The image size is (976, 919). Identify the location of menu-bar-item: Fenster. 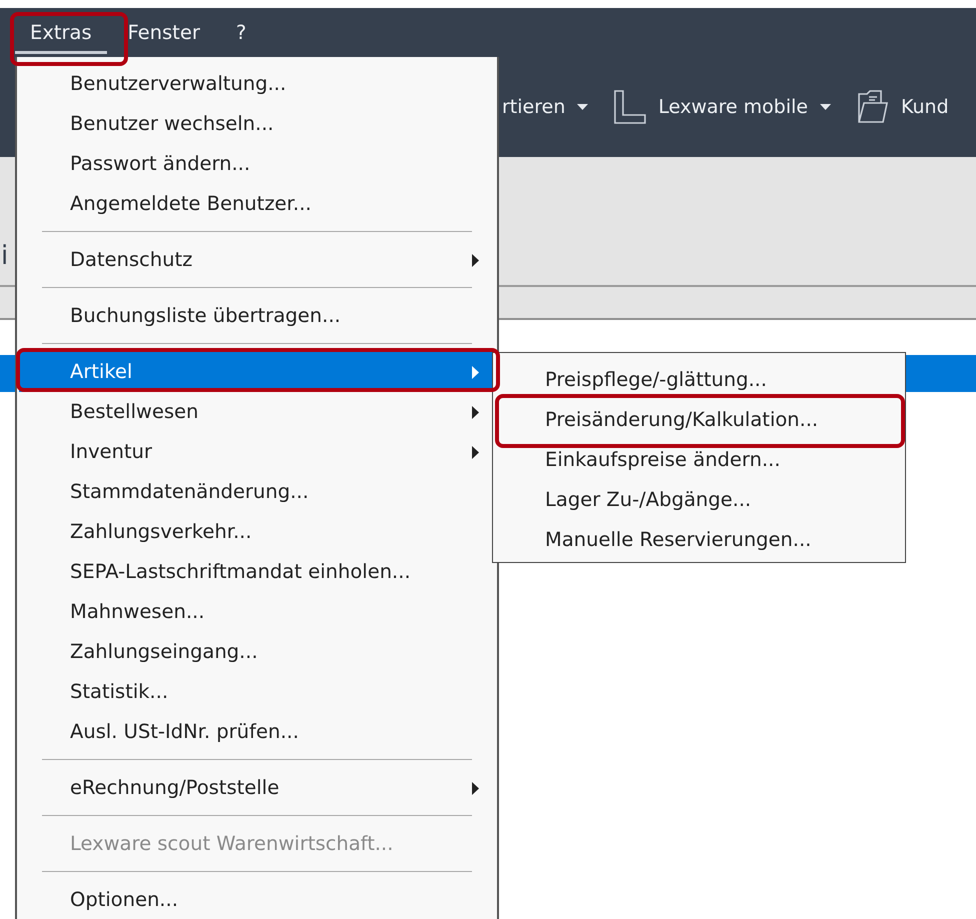
(163, 32).